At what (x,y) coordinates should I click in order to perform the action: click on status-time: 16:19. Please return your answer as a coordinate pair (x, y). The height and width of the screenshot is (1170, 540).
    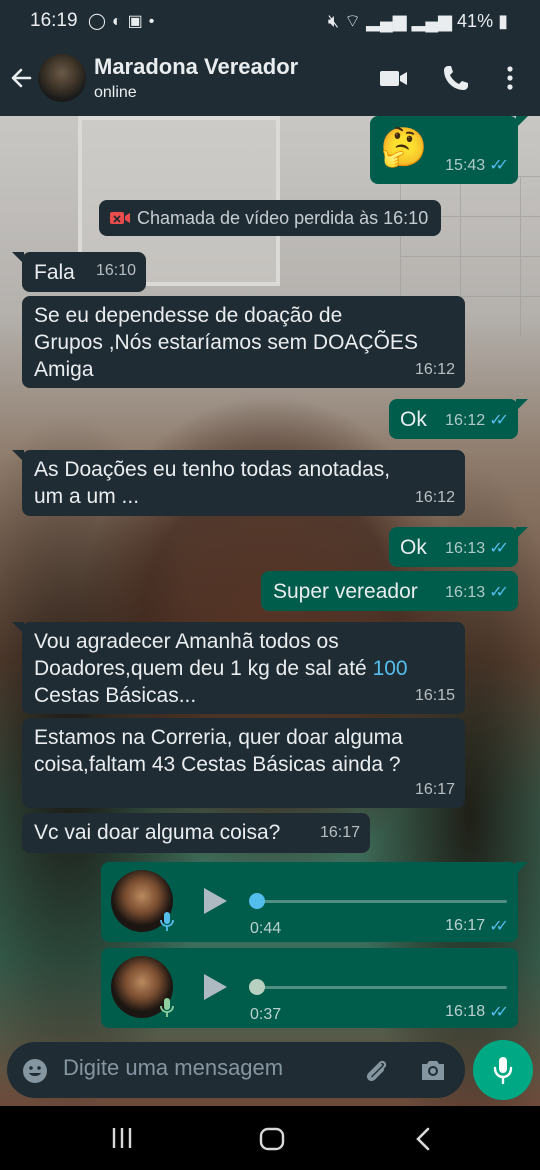
    Looking at the image, I should click on (54, 20).